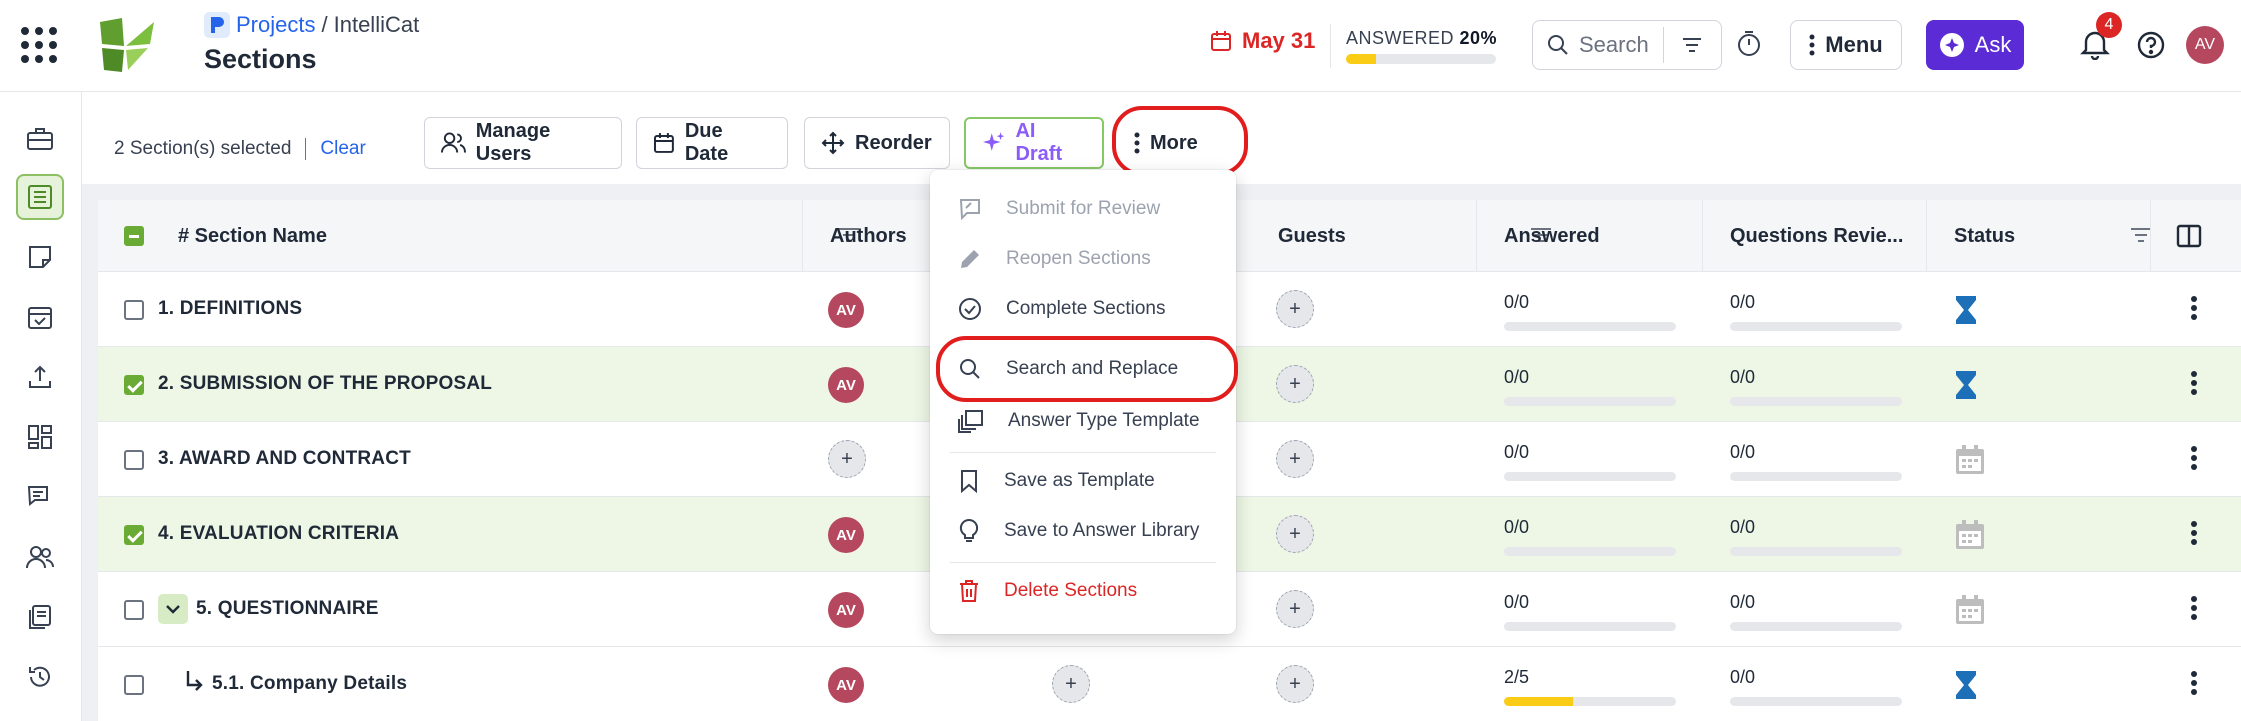 The width and height of the screenshot is (2241, 721). What do you see at coordinates (1083, 259) in the screenshot?
I see `menu-item-reopen-sections: Reopen Sections` at bounding box center [1083, 259].